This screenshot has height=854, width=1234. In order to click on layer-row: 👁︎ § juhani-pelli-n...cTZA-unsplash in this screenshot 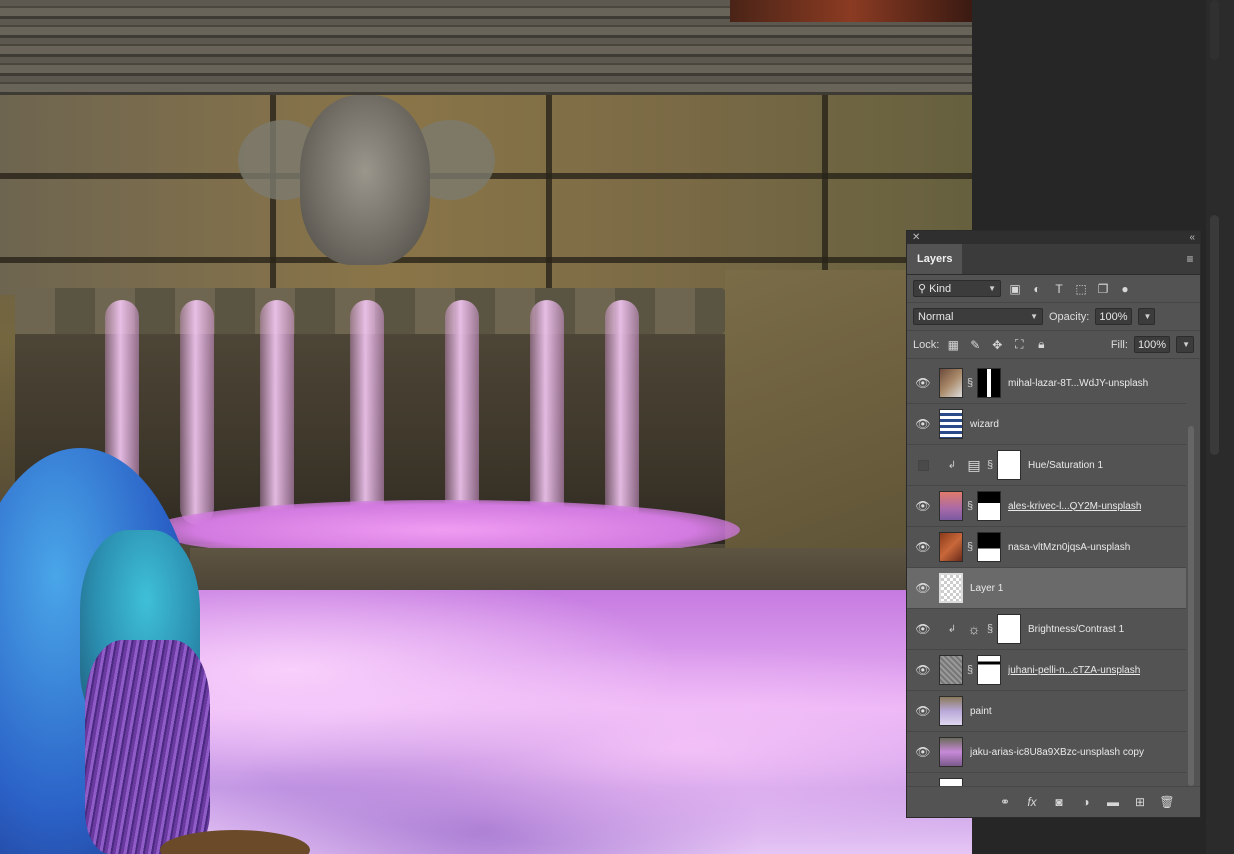, I will do `click(1046, 670)`.